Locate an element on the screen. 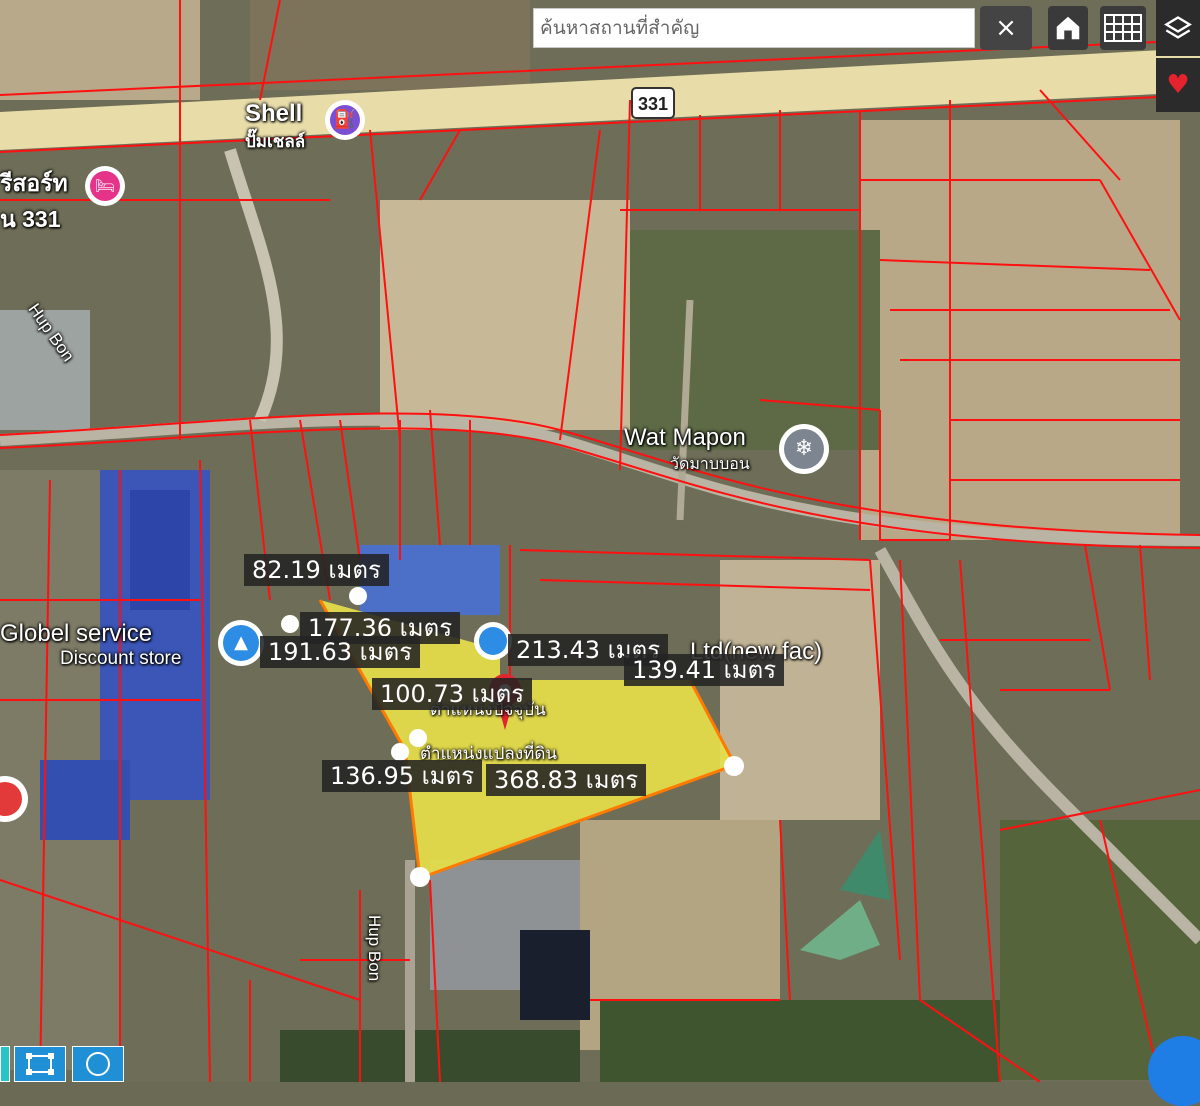 The height and width of the screenshot is (1106, 1200). rectangle-draw-icon is located at coordinates (40, 1064).